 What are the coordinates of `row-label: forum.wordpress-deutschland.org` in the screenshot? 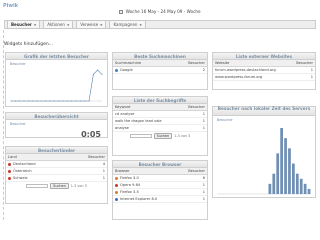 It's located at (252, 70).